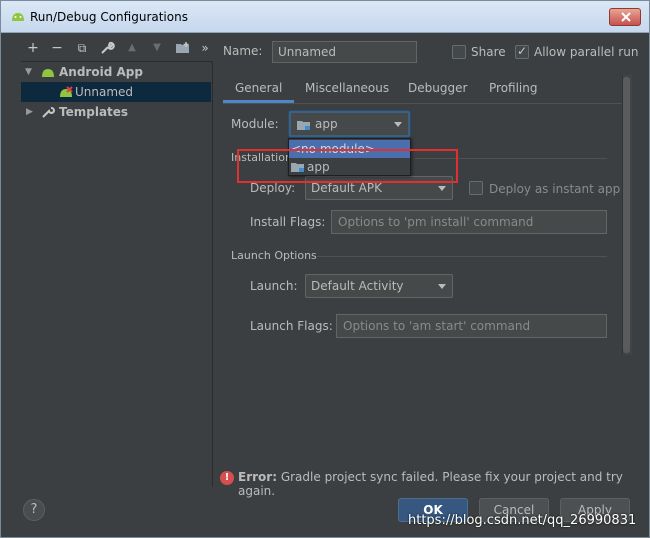 This screenshot has width=650, height=538. Describe the element at coordinates (346, 188) in the screenshot. I see `deploy-value: Default APK` at that location.